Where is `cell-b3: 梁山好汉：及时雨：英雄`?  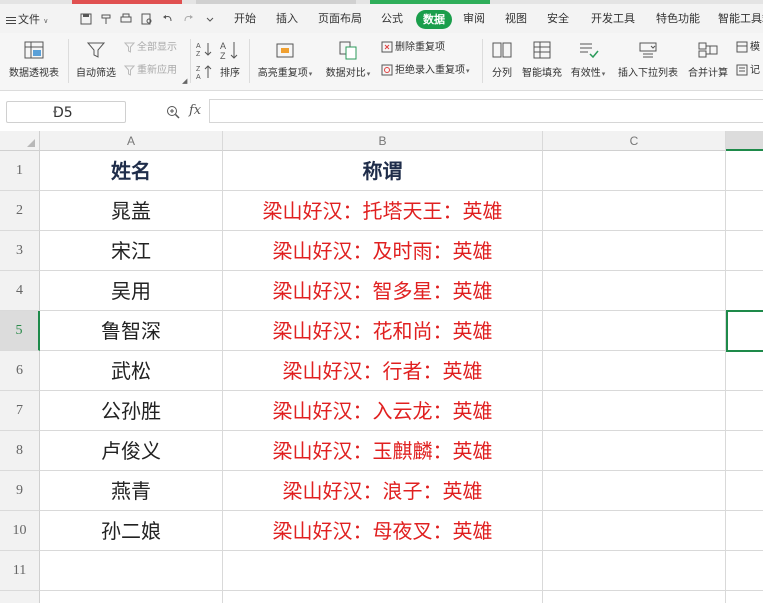 cell-b3: 梁山好汉：及时雨：英雄 is located at coordinates (383, 251).